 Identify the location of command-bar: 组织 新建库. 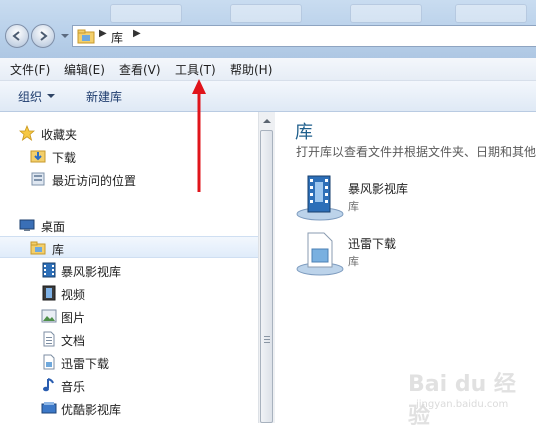
(268, 96).